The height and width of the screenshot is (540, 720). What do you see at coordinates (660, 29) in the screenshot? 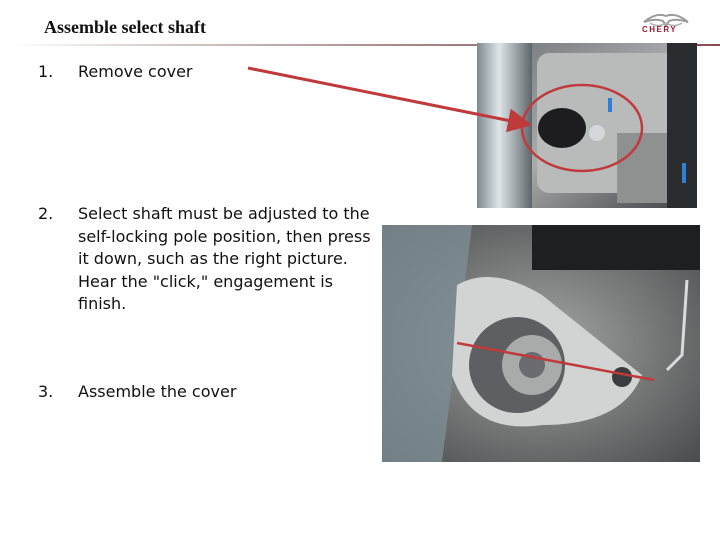
I see `brand-name: CHERY` at bounding box center [660, 29].